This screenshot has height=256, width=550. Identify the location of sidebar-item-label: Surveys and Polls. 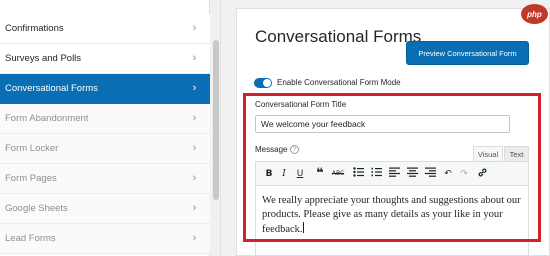
(43, 58).